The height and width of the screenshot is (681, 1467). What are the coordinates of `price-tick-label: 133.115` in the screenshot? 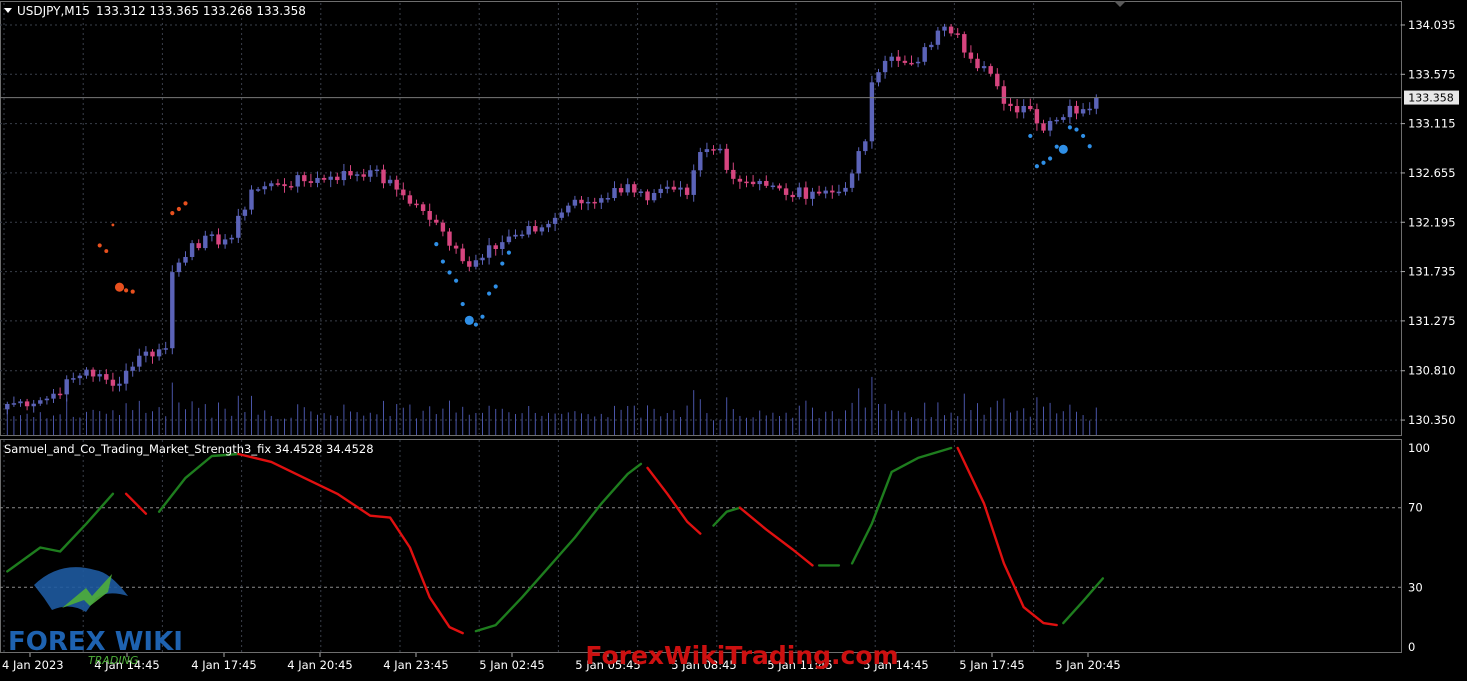 It's located at (1432, 124).